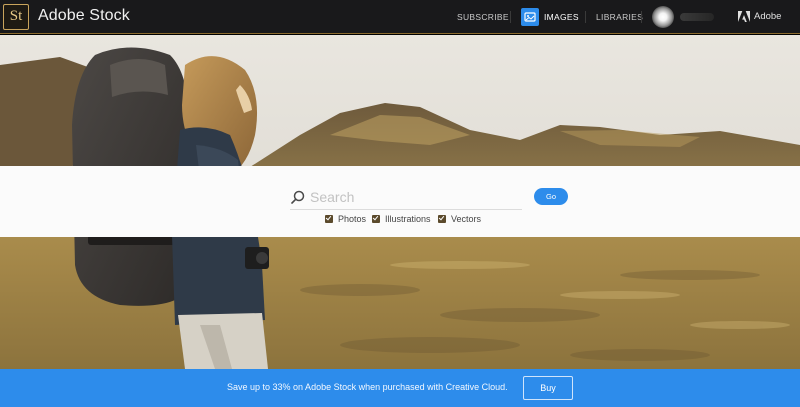 The image size is (800, 407). What do you see at coordinates (530, 17) in the screenshot?
I see `images-icon` at bounding box center [530, 17].